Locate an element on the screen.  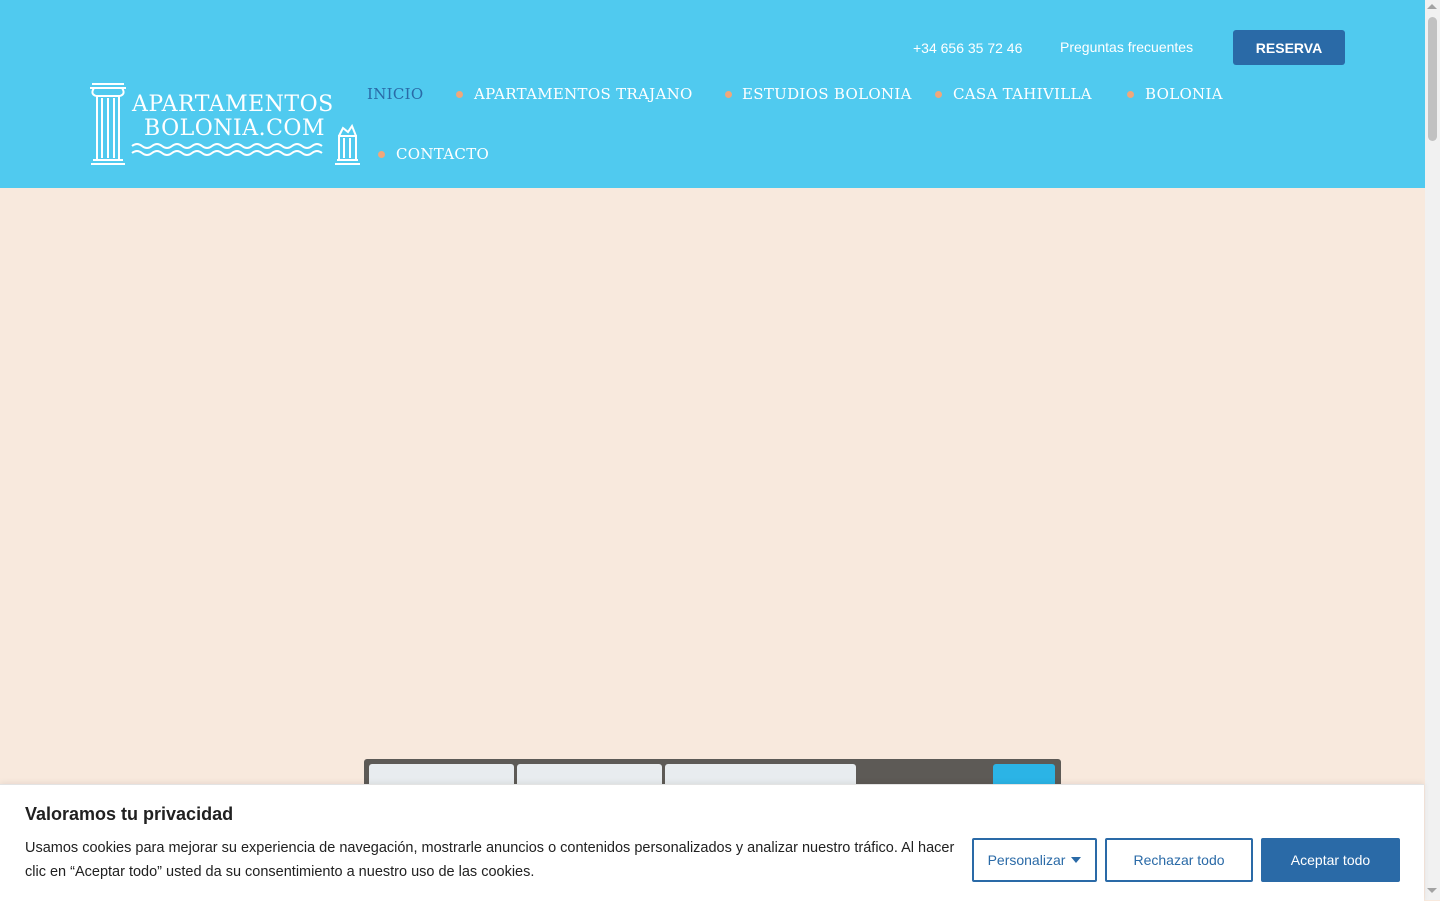
caret-down-icon is located at coordinates (1076, 860).